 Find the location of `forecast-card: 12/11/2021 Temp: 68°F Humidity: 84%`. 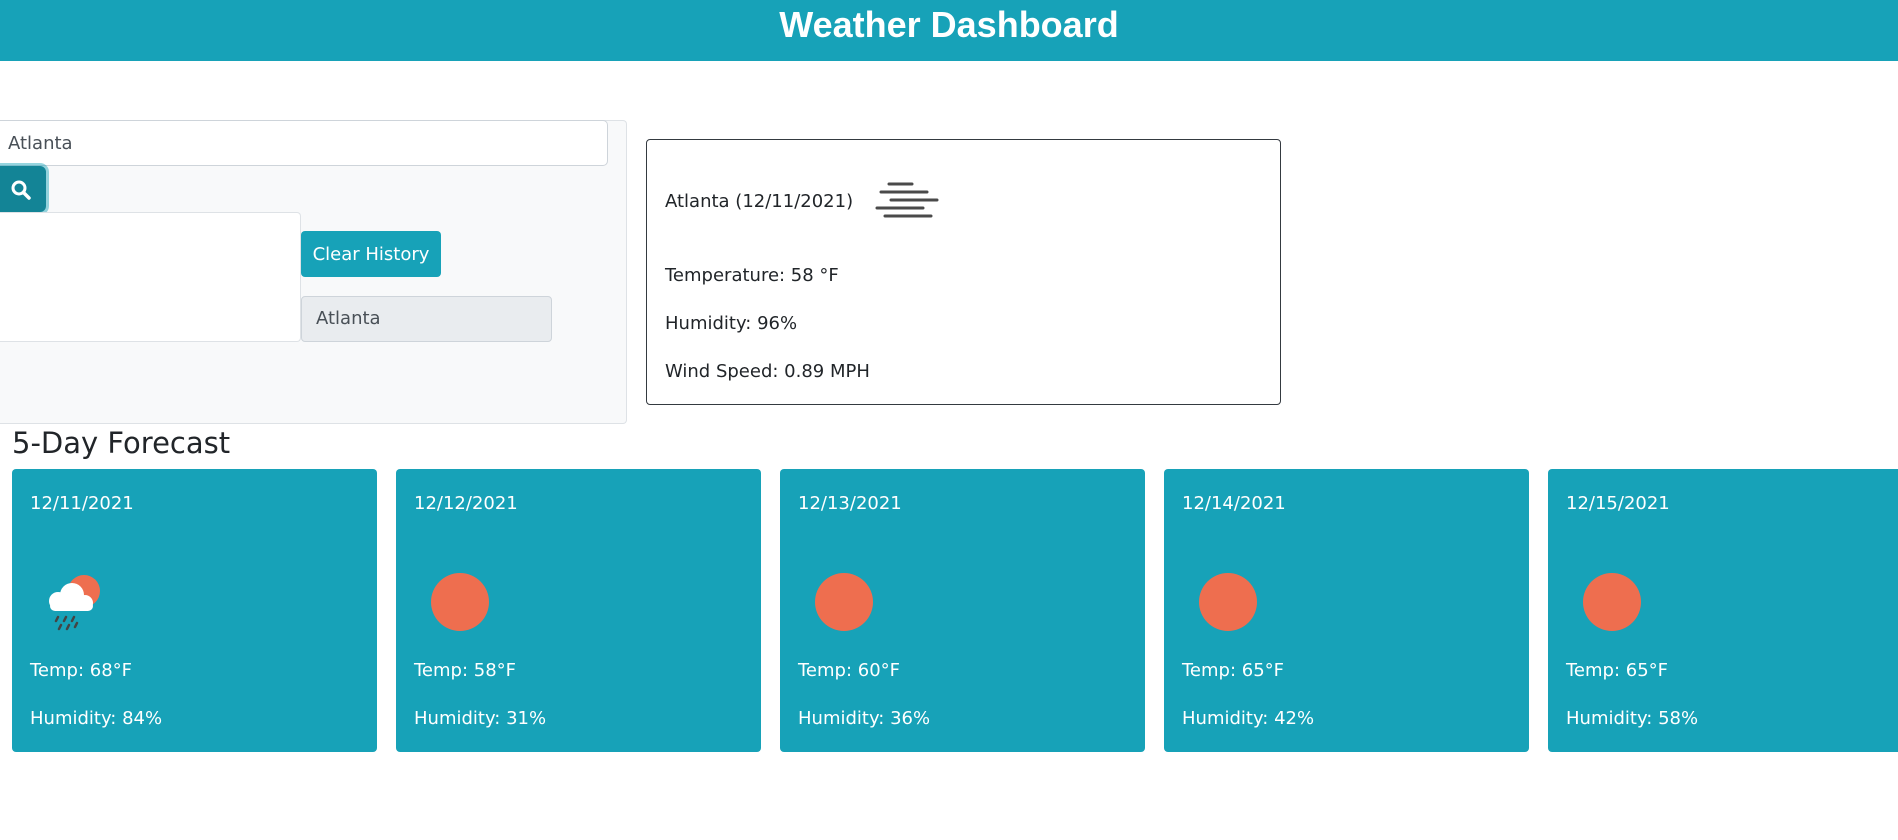

forecast-card: 12/11/2021 Temp: 68°F Humidity: 84% is located at coordinates (194, 610).